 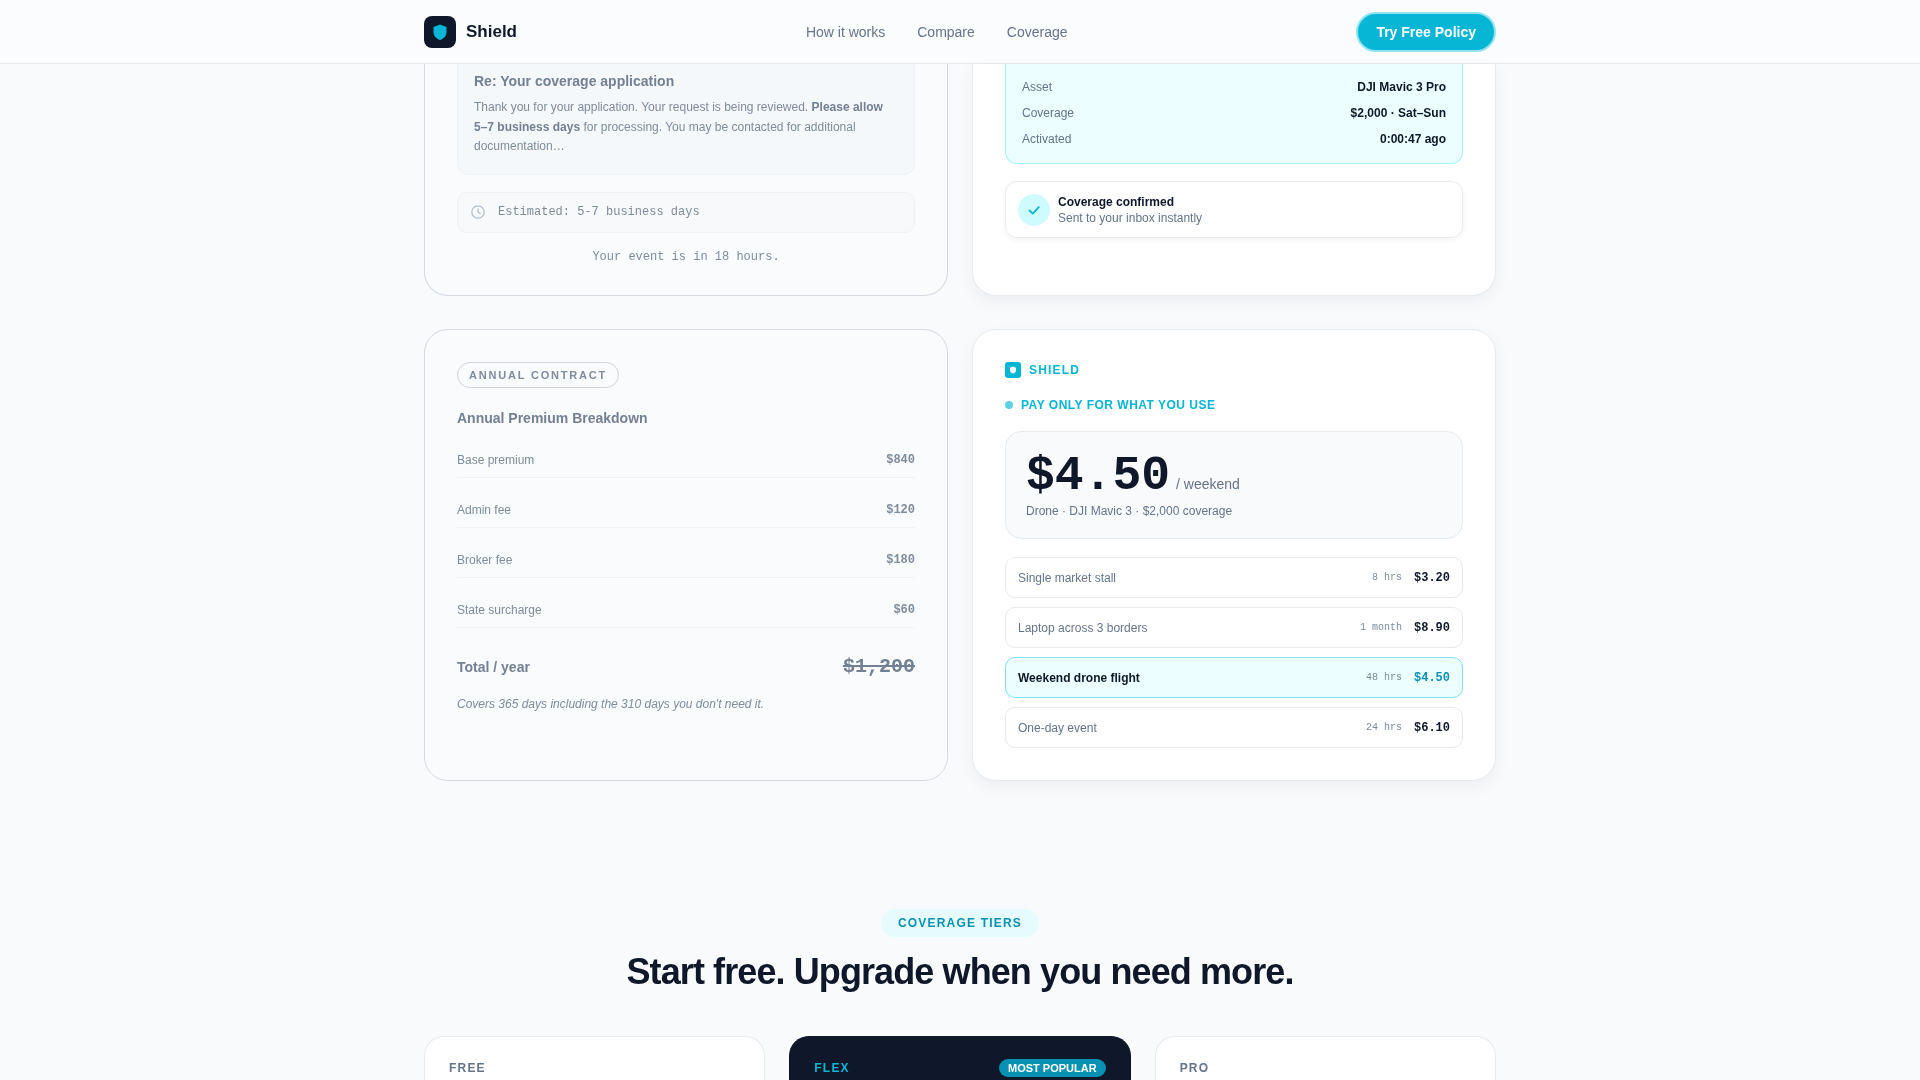 I want to click on detail-label: Asset, so click(x=1037, y=87).